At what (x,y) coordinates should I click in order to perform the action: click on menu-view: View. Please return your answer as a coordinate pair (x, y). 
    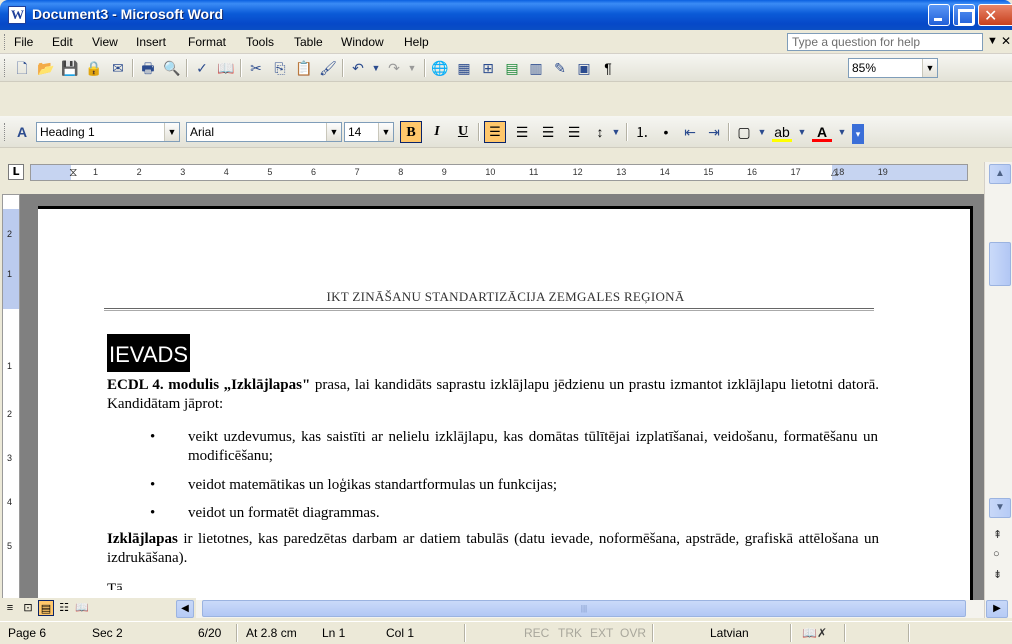
    Looking at the image, I should click on (105, 42).